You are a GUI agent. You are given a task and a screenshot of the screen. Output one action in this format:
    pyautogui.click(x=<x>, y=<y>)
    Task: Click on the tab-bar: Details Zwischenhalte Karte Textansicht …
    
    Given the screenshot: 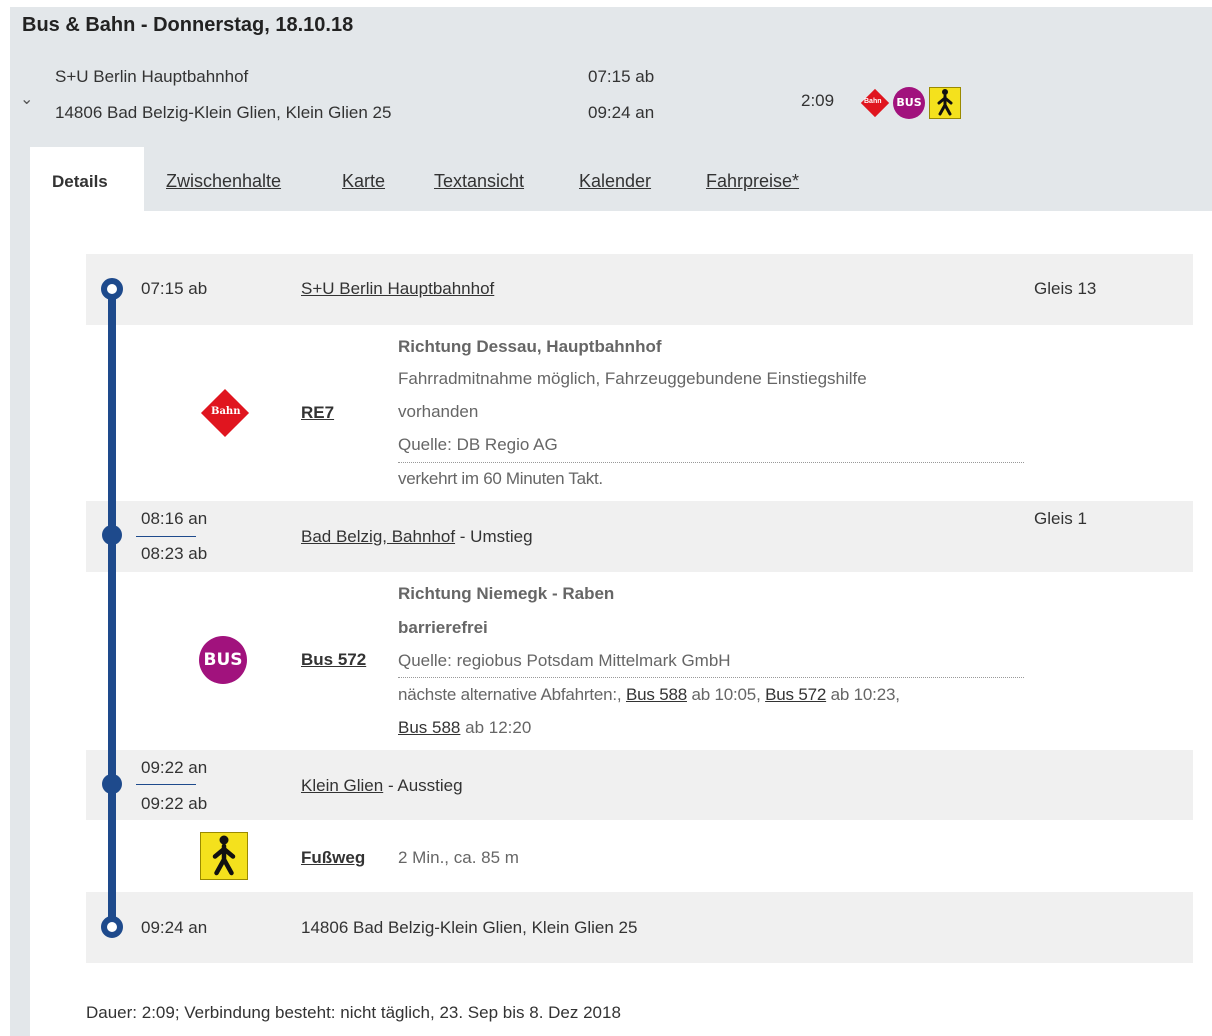 What is the action you would take?
    pyautogui.click(x=621, y=179)
    